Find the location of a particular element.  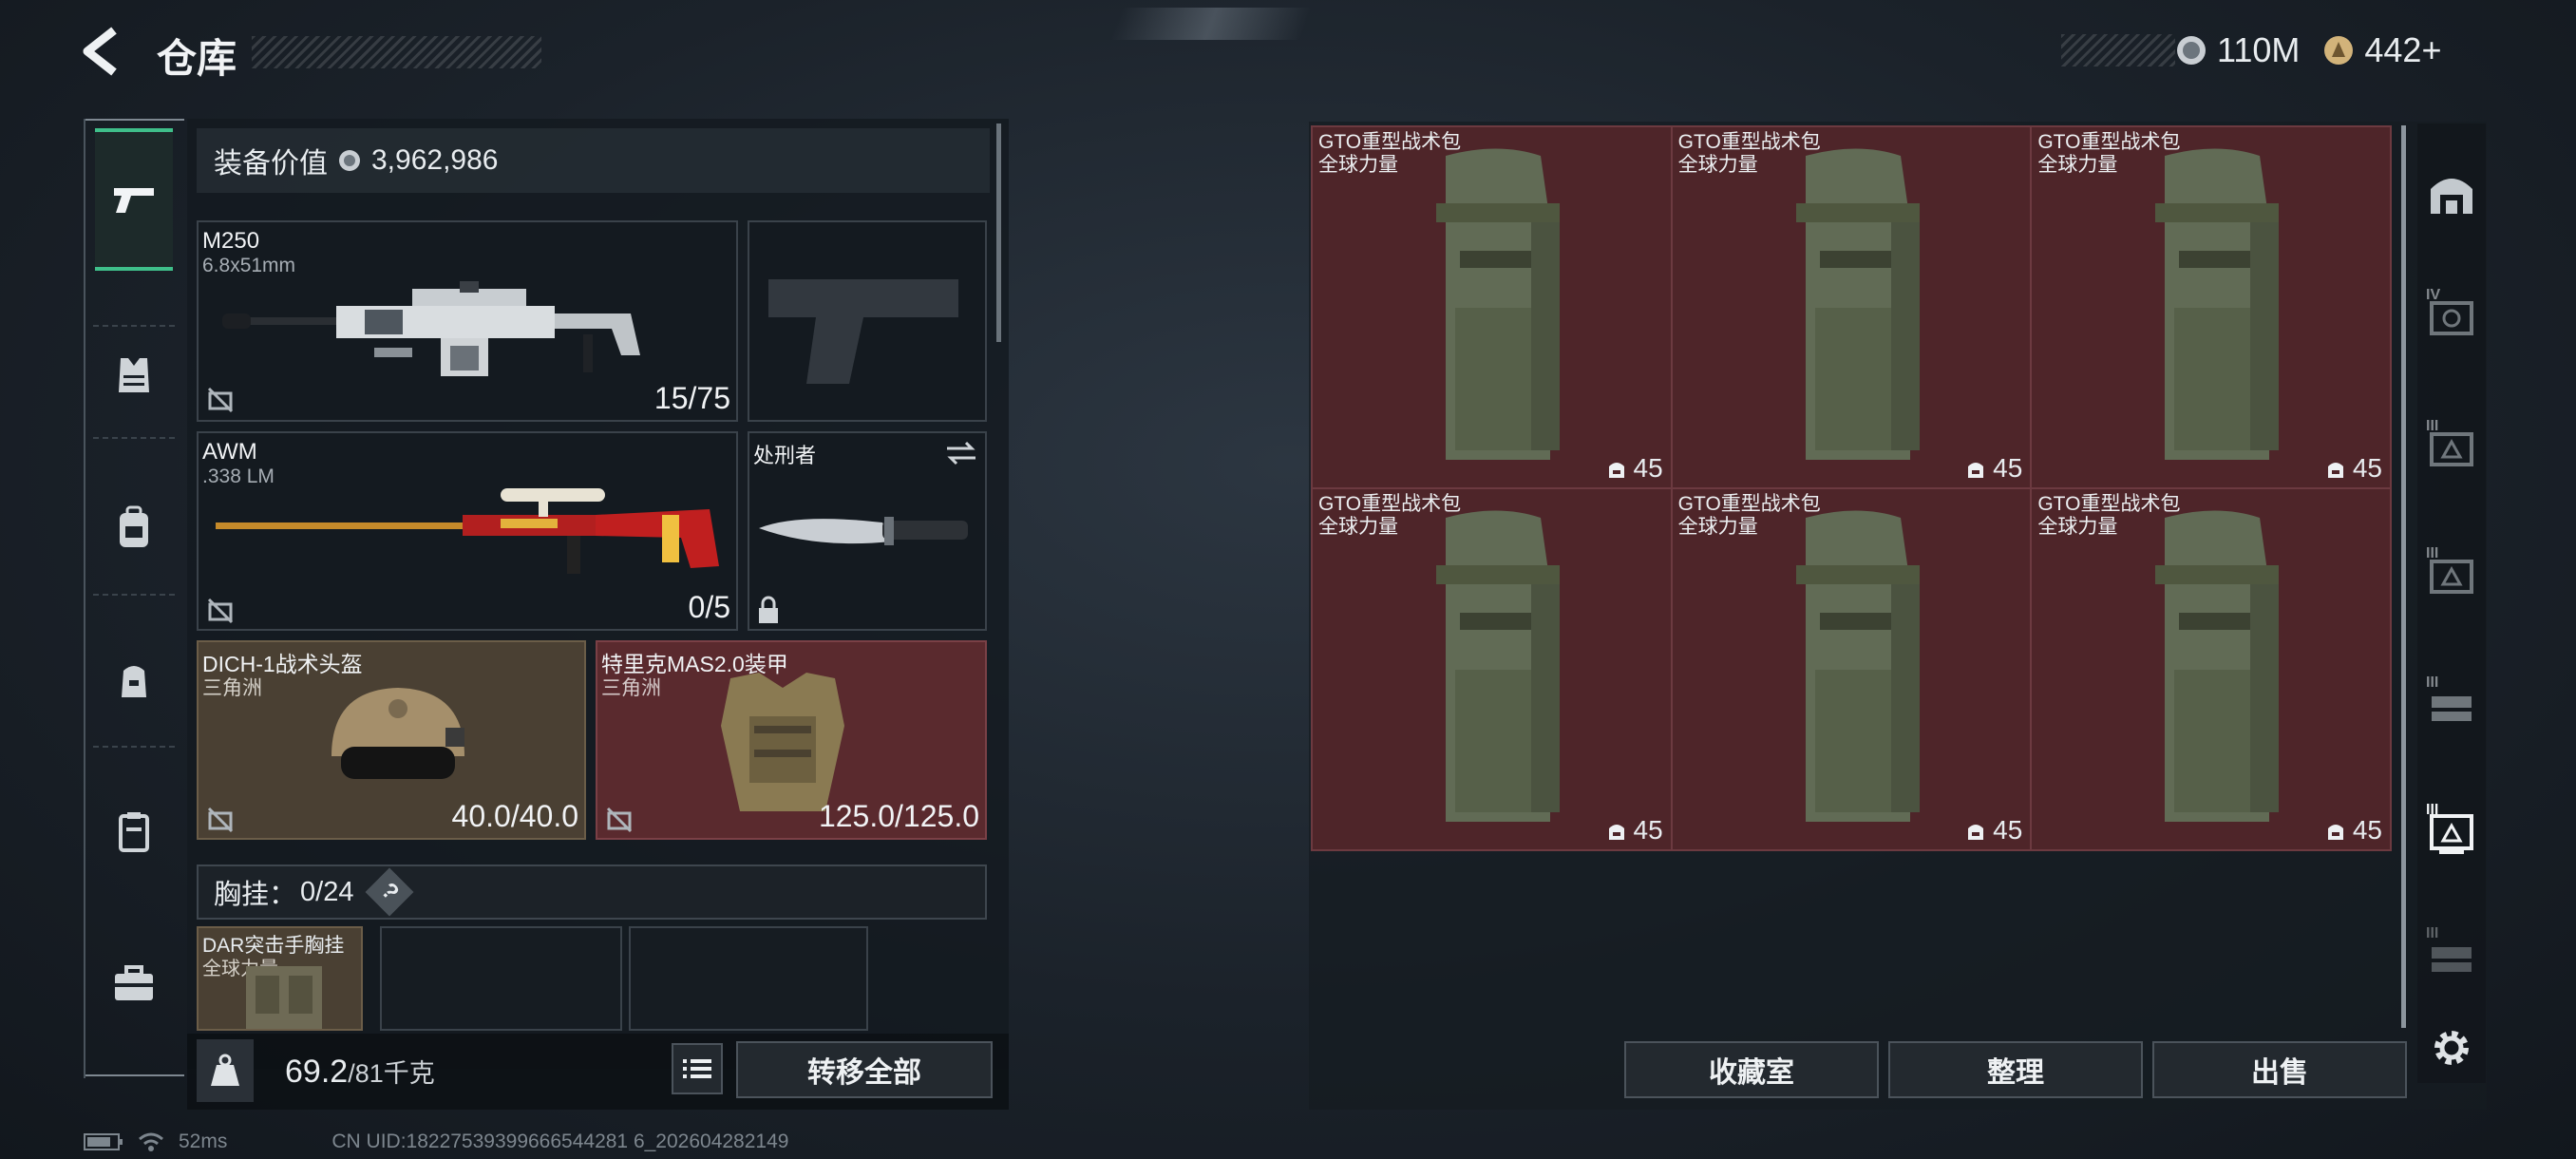

sell-button: 出售 is located at coordinates (2279, 1069).